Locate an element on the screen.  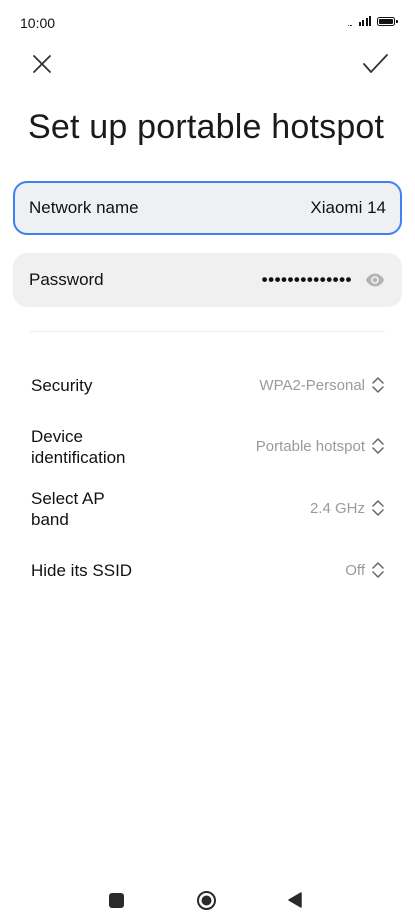
navigation-bar is located at coordinates (207, 900).